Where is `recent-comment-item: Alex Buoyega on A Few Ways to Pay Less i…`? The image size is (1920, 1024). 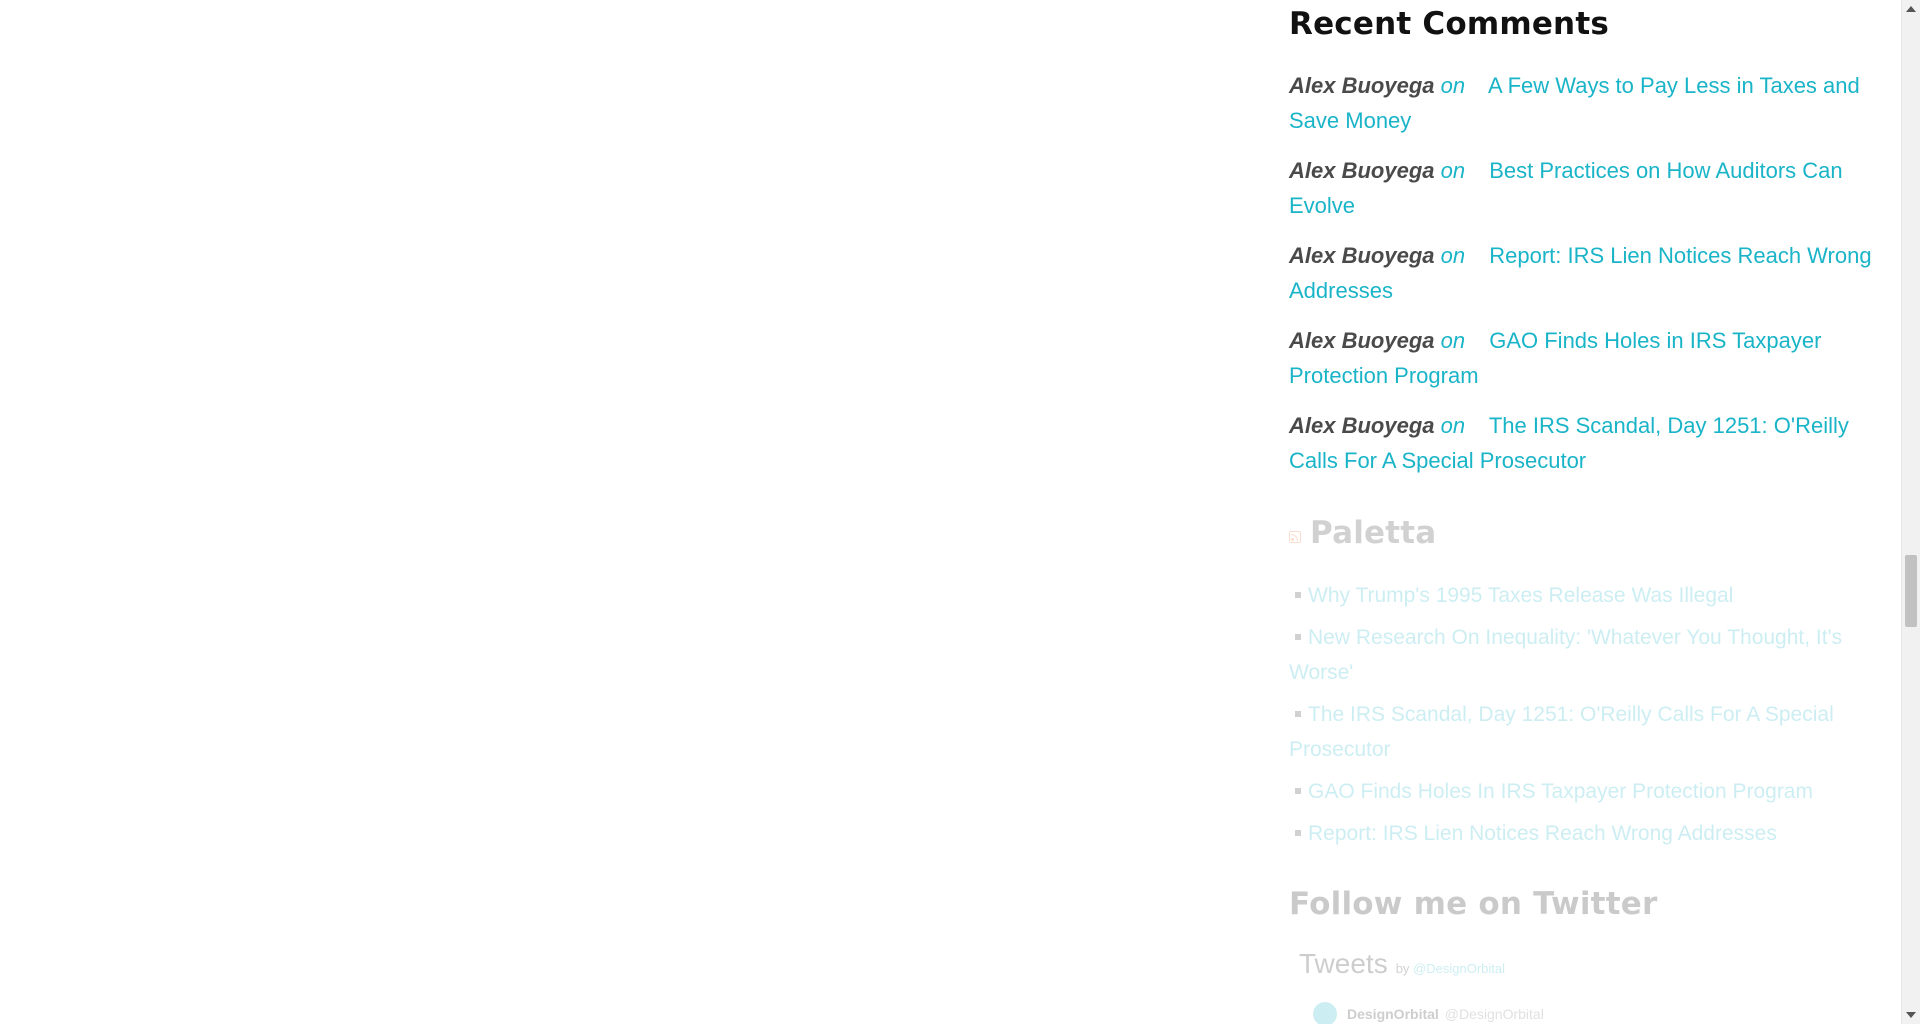 recent-comment-item: Alex Buoyega on A Few Ways to Pay Less i… is located at coordinates (1595, 103).